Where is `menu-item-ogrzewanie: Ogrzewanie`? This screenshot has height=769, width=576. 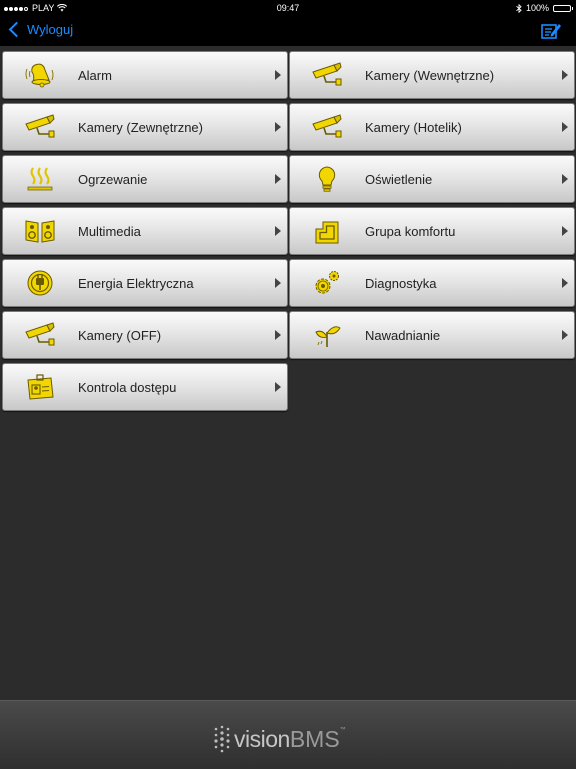 menu-item-ogrzewanie: Ogrzewanie is located at coordinates (145, 179).